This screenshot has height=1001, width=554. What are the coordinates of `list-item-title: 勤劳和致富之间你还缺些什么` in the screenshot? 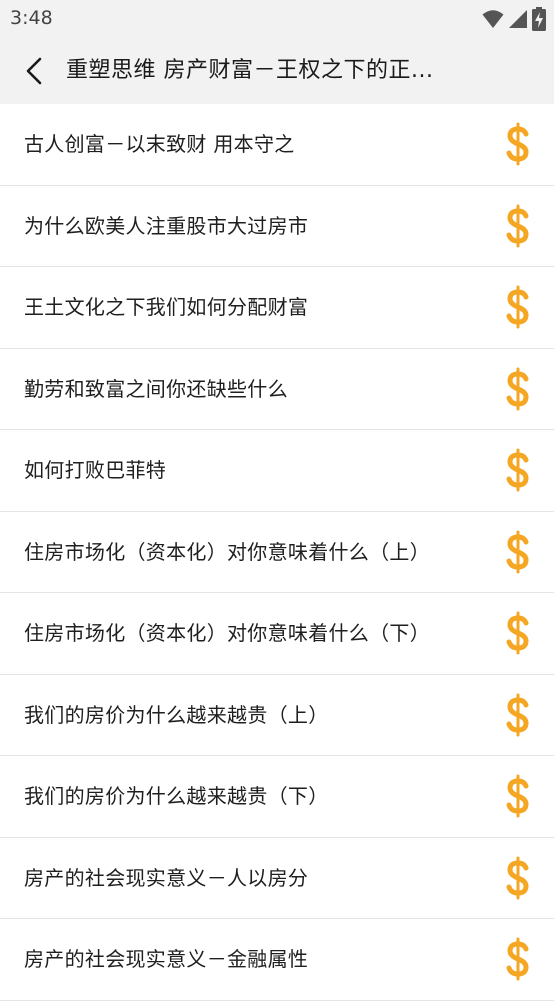 It's located at (156, 388).